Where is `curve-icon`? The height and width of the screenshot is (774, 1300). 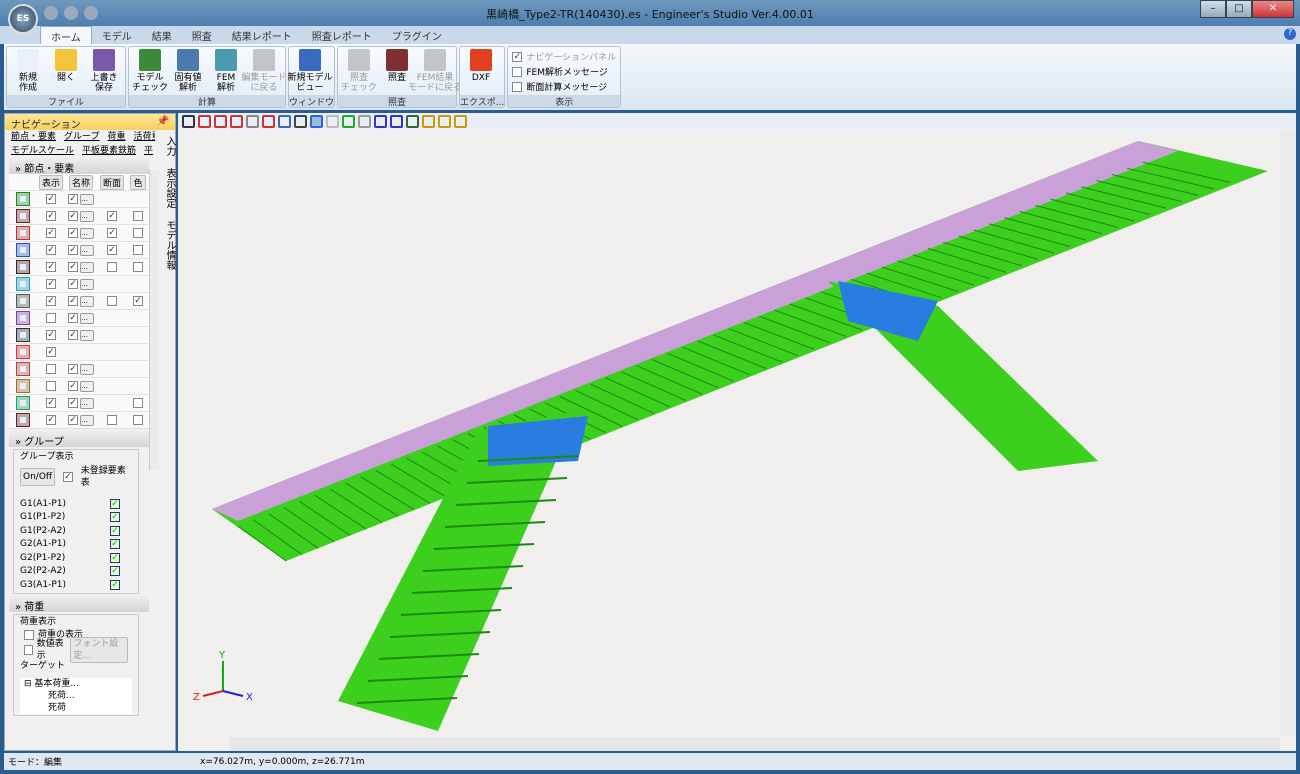 curve-icon is located at coordinates (23, 403).